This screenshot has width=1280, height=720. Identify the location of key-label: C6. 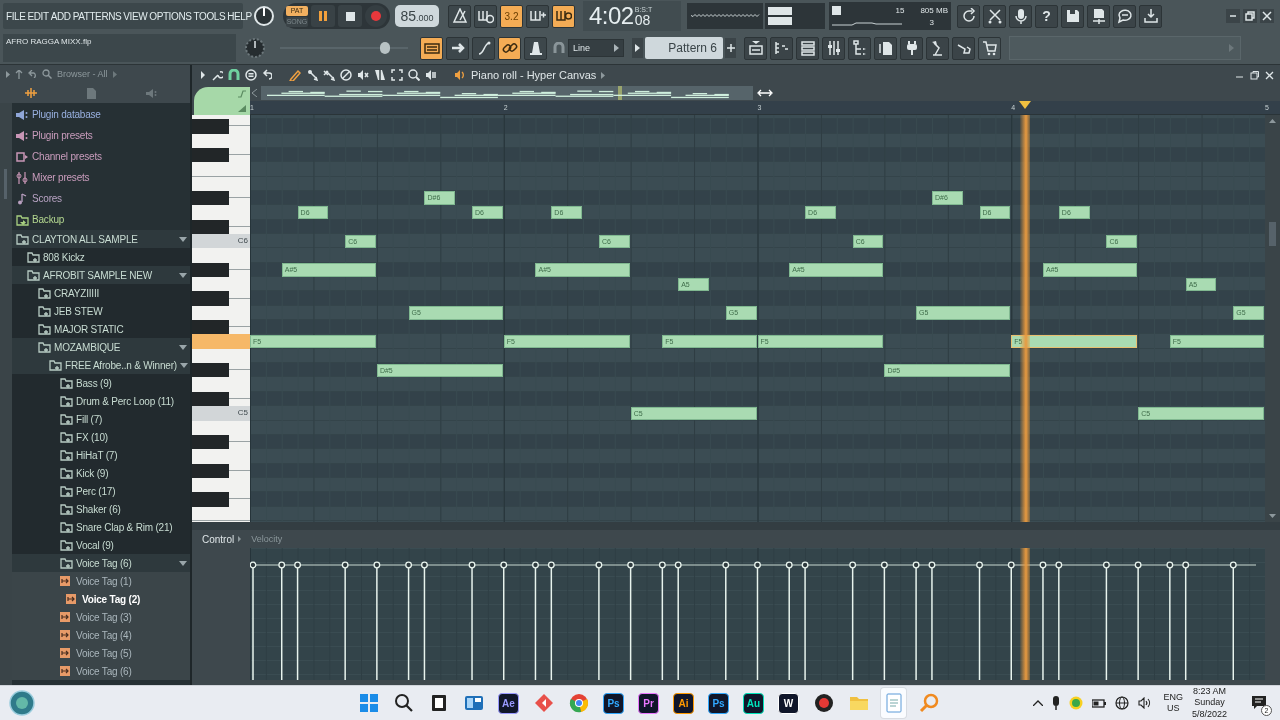
(221, 241).